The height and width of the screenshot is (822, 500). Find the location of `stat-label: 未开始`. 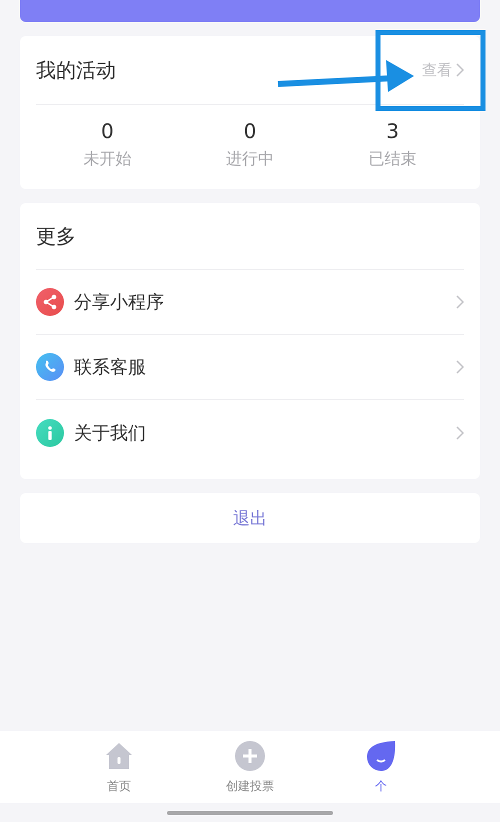

stat-label: 未开始 is located at coordinates (107, 159).